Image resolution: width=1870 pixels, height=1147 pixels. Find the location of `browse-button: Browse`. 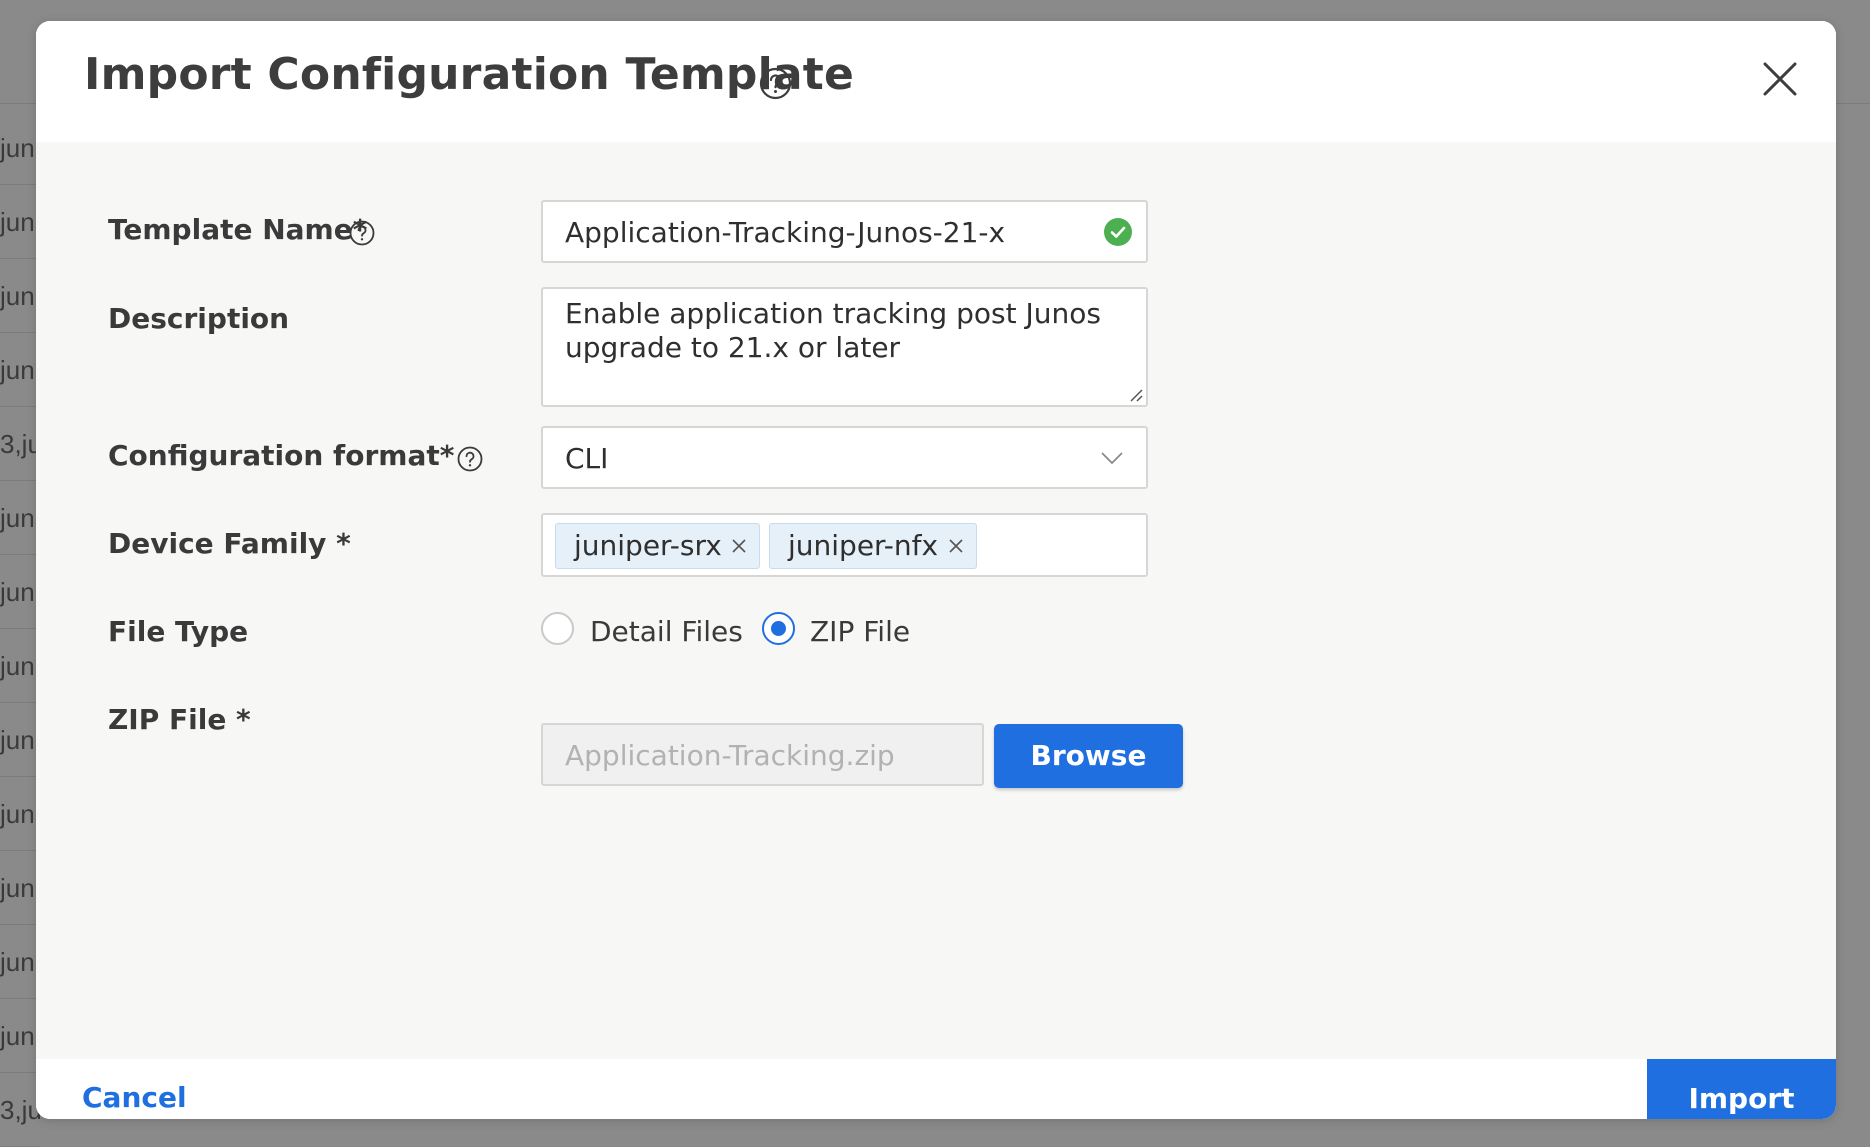

browse-button: Browse is located at coordinates (1088, 756).